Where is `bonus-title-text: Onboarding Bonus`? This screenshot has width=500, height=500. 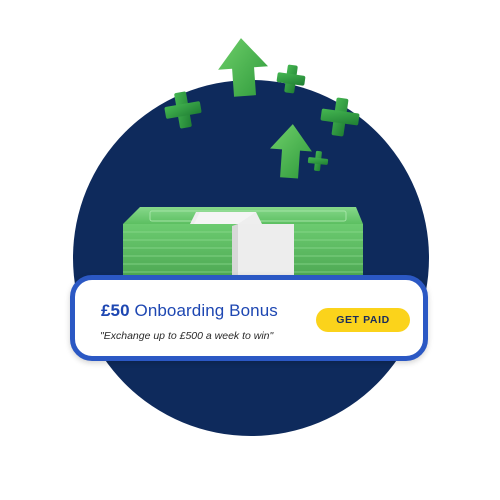
bonus-title-text: Onboarding Bonus is located at coordinates (203, 310).